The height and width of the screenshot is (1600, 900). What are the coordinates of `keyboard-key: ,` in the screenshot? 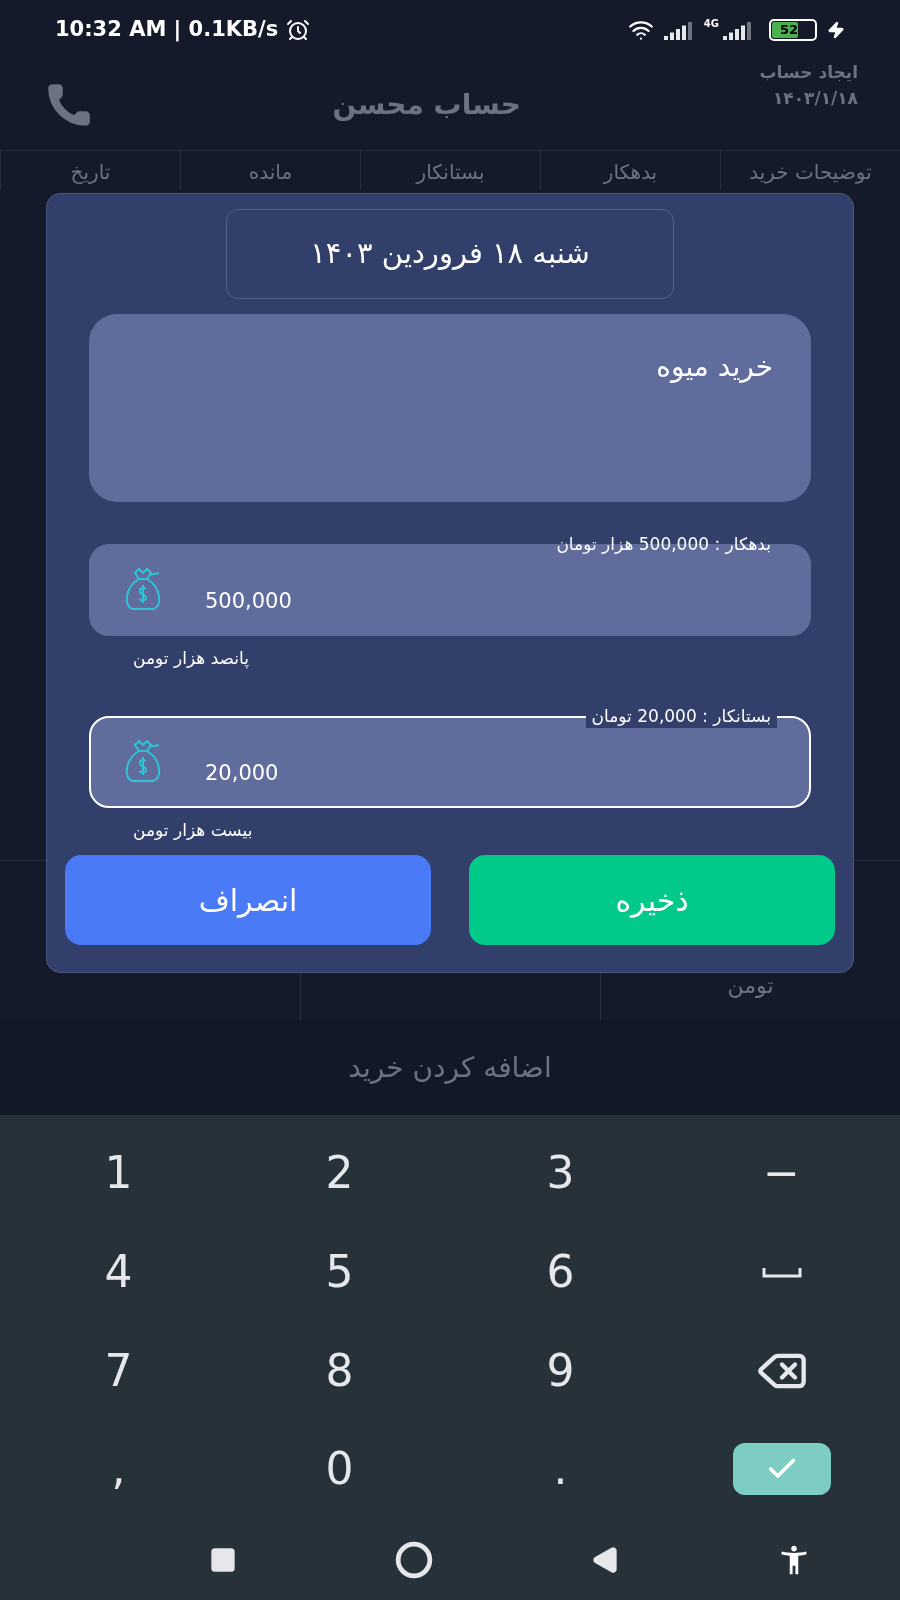 It's located at (118, 1469).